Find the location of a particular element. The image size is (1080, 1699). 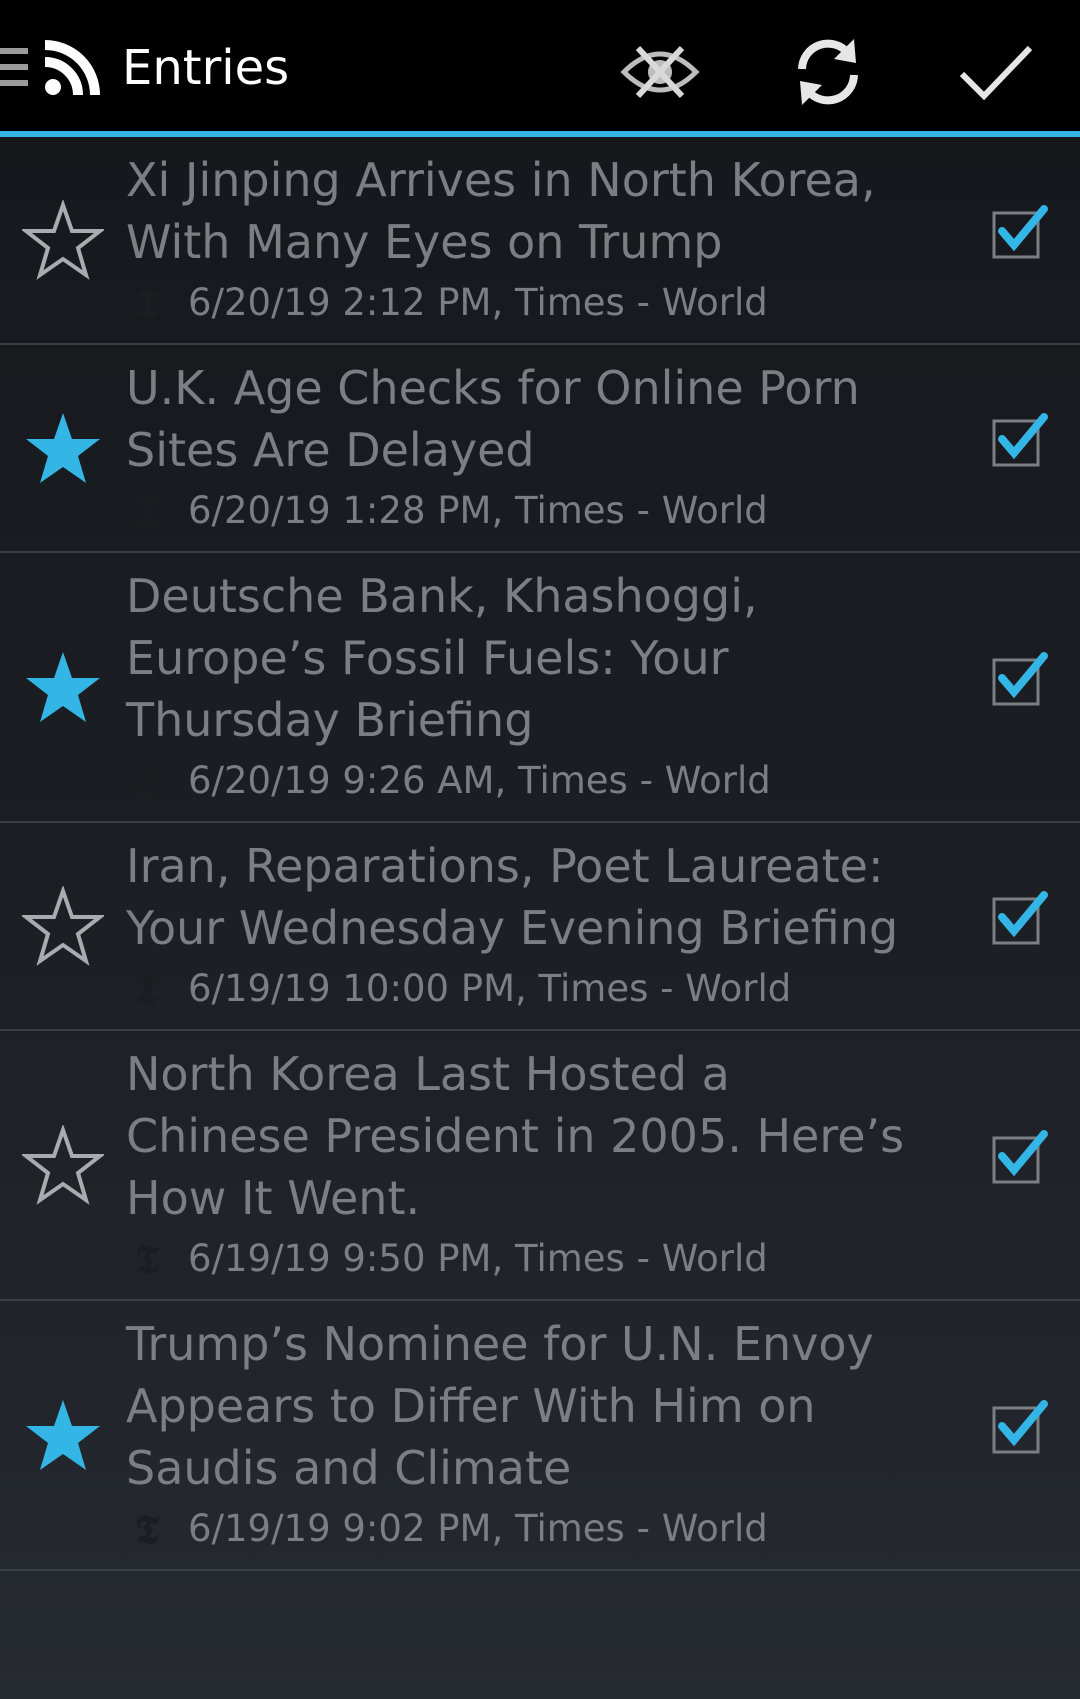

entry-meta: 𝕿 6/19/19 9:02 PM, Times - World is located at coordinates (447, 1529).